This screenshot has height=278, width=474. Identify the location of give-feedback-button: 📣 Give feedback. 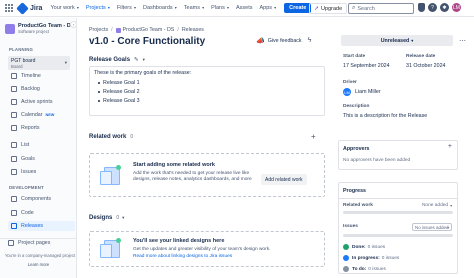
(279, 41).